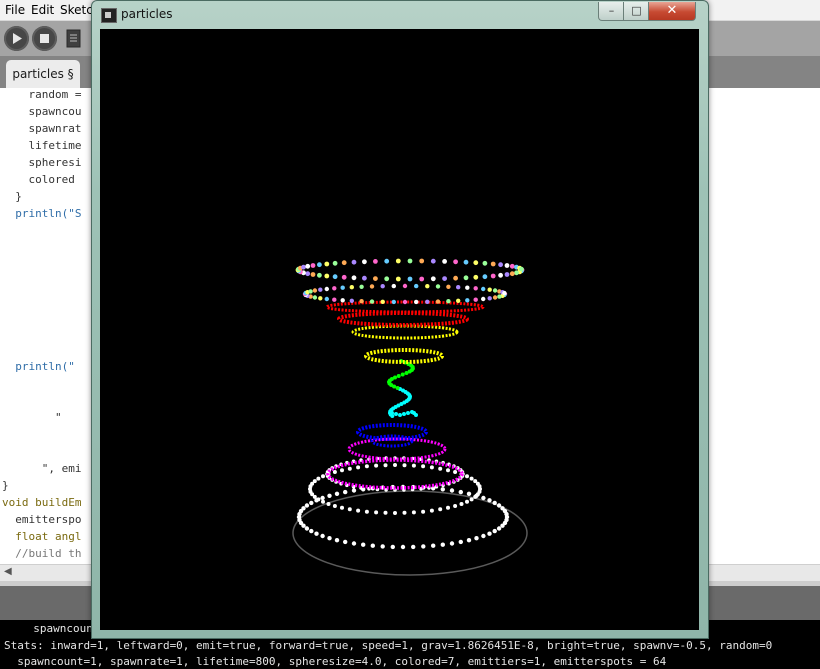  I want to click on stop-button, so click(44, 38).